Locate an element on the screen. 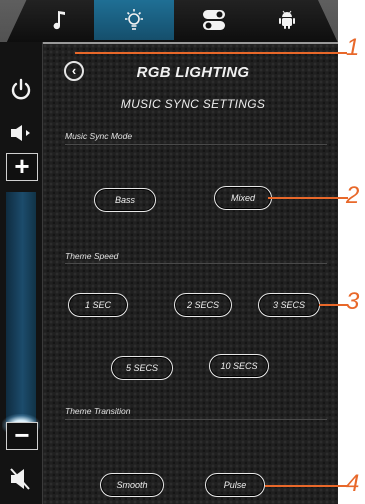 Image resolution: width=365 pixels, height=504 pixels. left-control-sidebar: + − is located at coordinates (21, 273).